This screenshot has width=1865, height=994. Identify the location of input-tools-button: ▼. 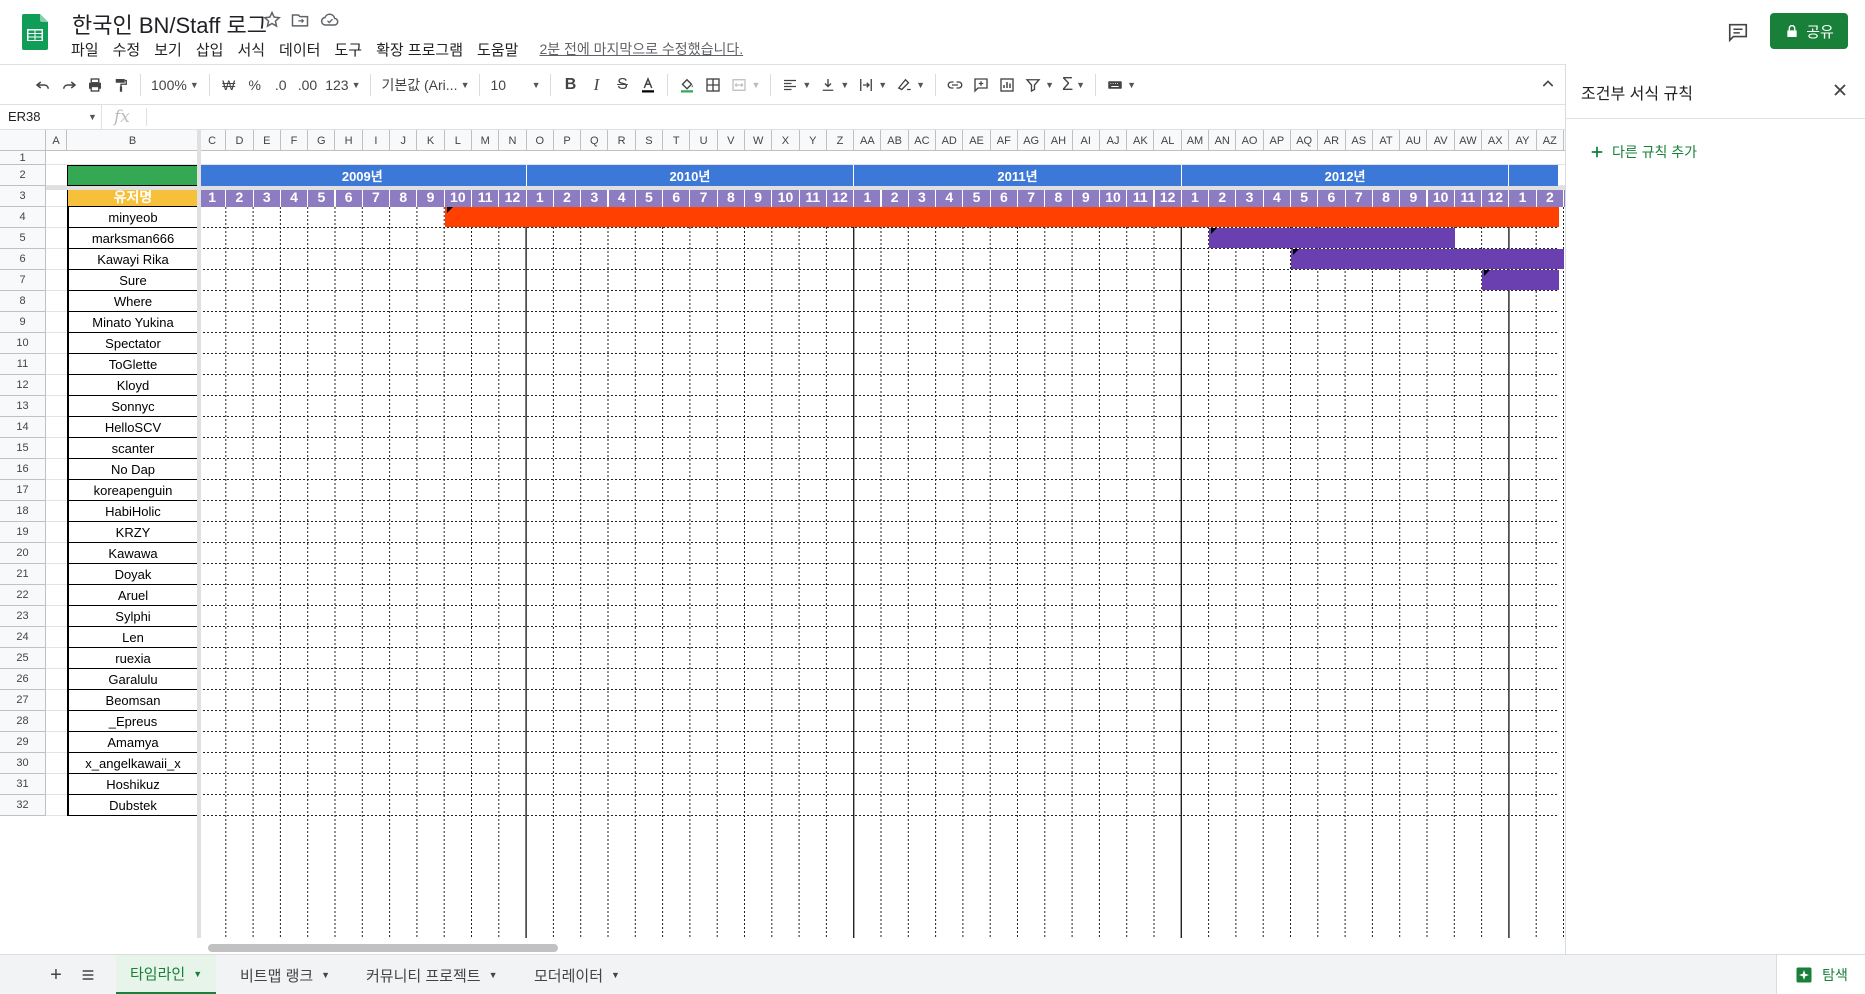
(1121, 85).